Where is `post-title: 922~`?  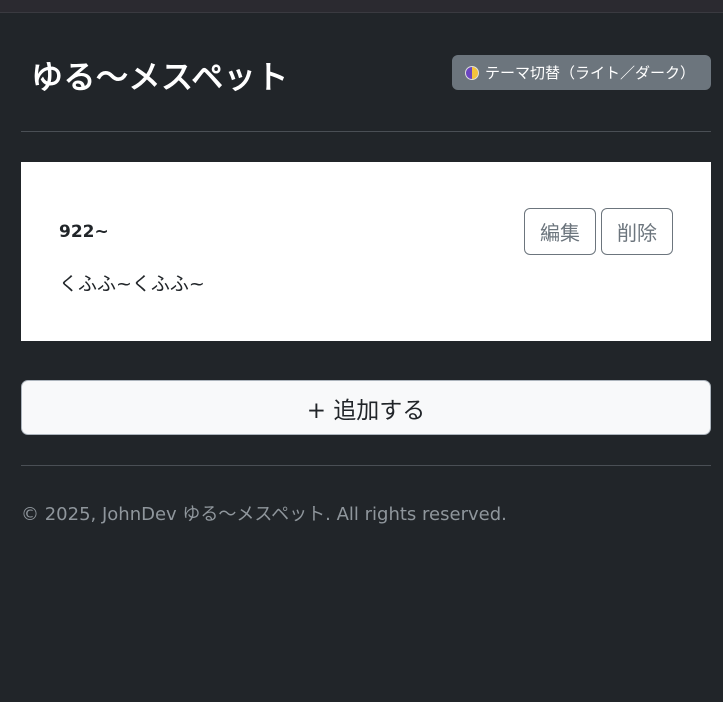 post-title: 922~ is located at coordinates (84, 232).